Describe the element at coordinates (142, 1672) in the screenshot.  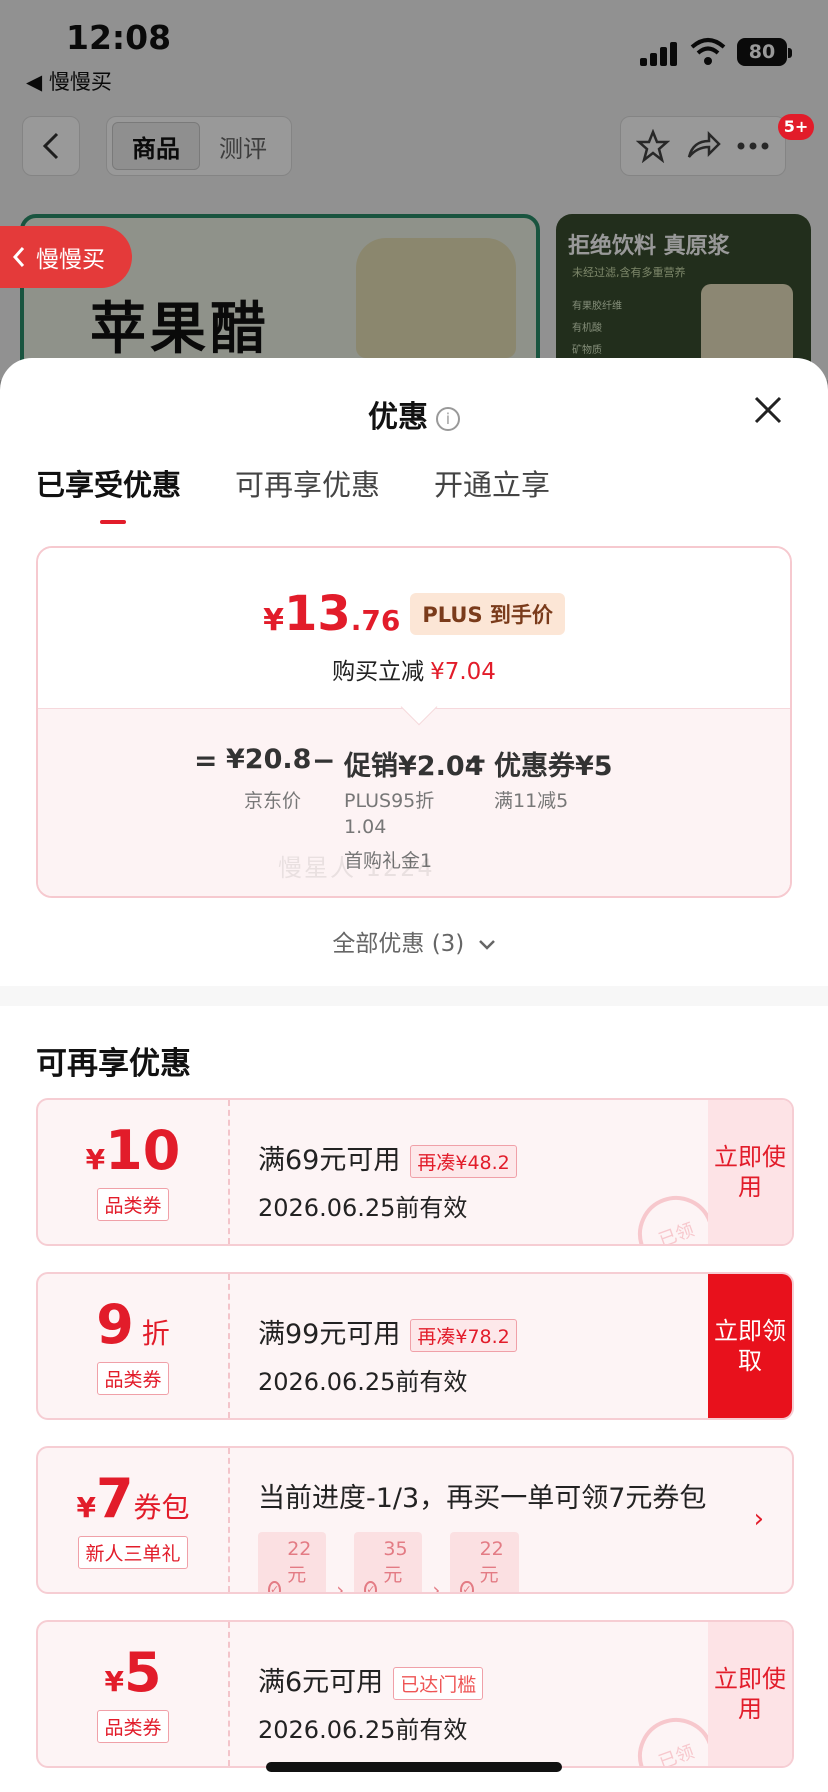
I see `coupon-number: 5` at that location.